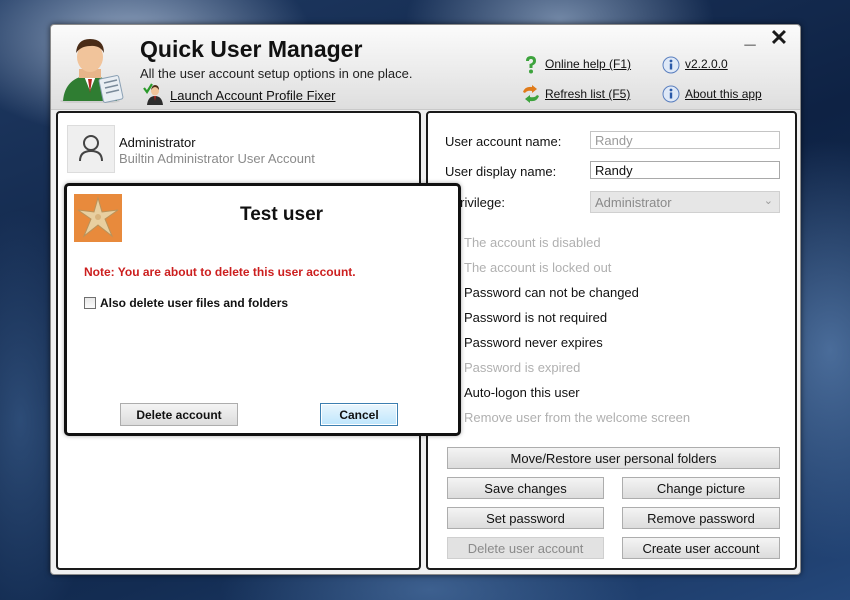  I want to click on about-app-link: About this app, so click(723, 94).